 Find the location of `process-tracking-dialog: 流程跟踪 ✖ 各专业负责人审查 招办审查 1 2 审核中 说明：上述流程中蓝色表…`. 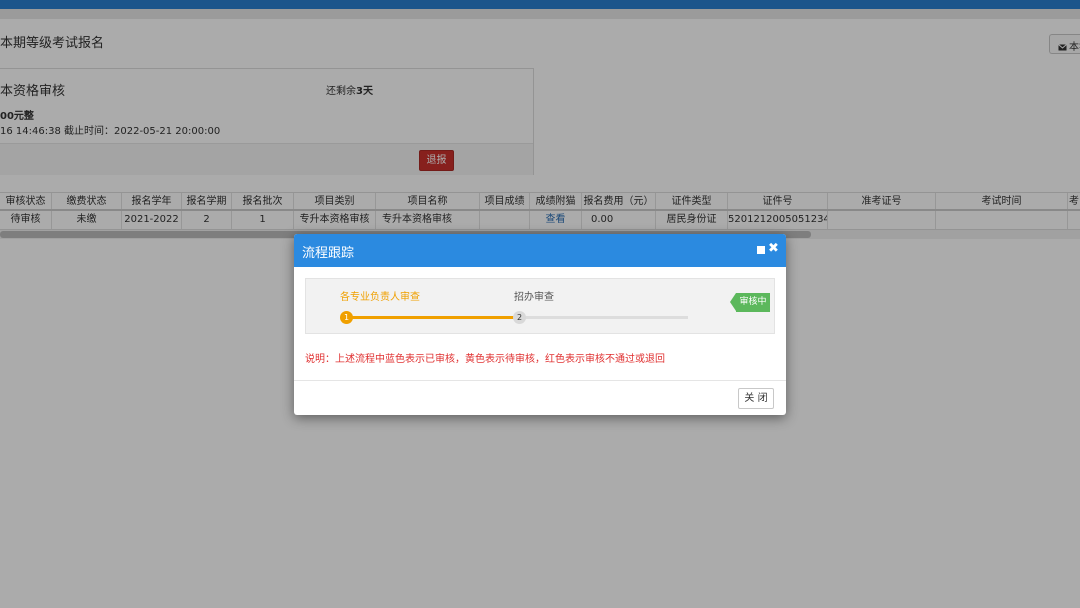

process-tracking-dialog: 流程跟踪 ✖ 各专业负责人审查 招办审查 1 2 审核中 说明：上述流程中蓝色表… is located at coordinates (540, 324).